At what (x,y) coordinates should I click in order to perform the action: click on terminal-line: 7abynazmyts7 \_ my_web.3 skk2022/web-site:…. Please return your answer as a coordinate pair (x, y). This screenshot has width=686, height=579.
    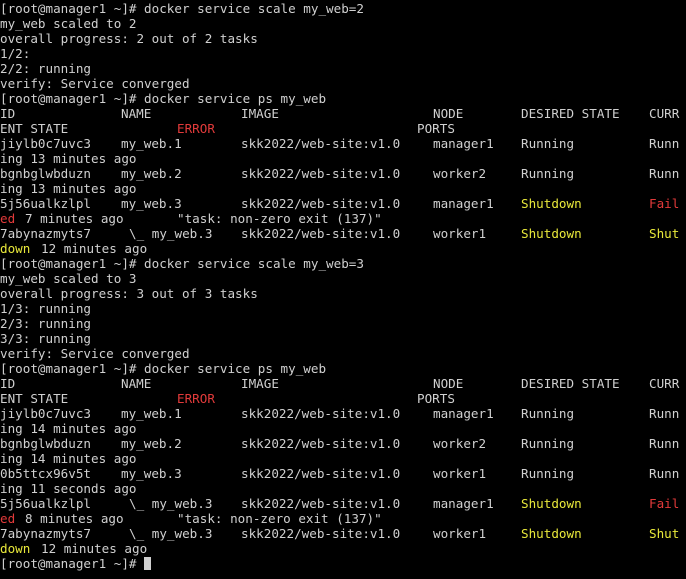
    Looking at the image, I should click on (343, 233).